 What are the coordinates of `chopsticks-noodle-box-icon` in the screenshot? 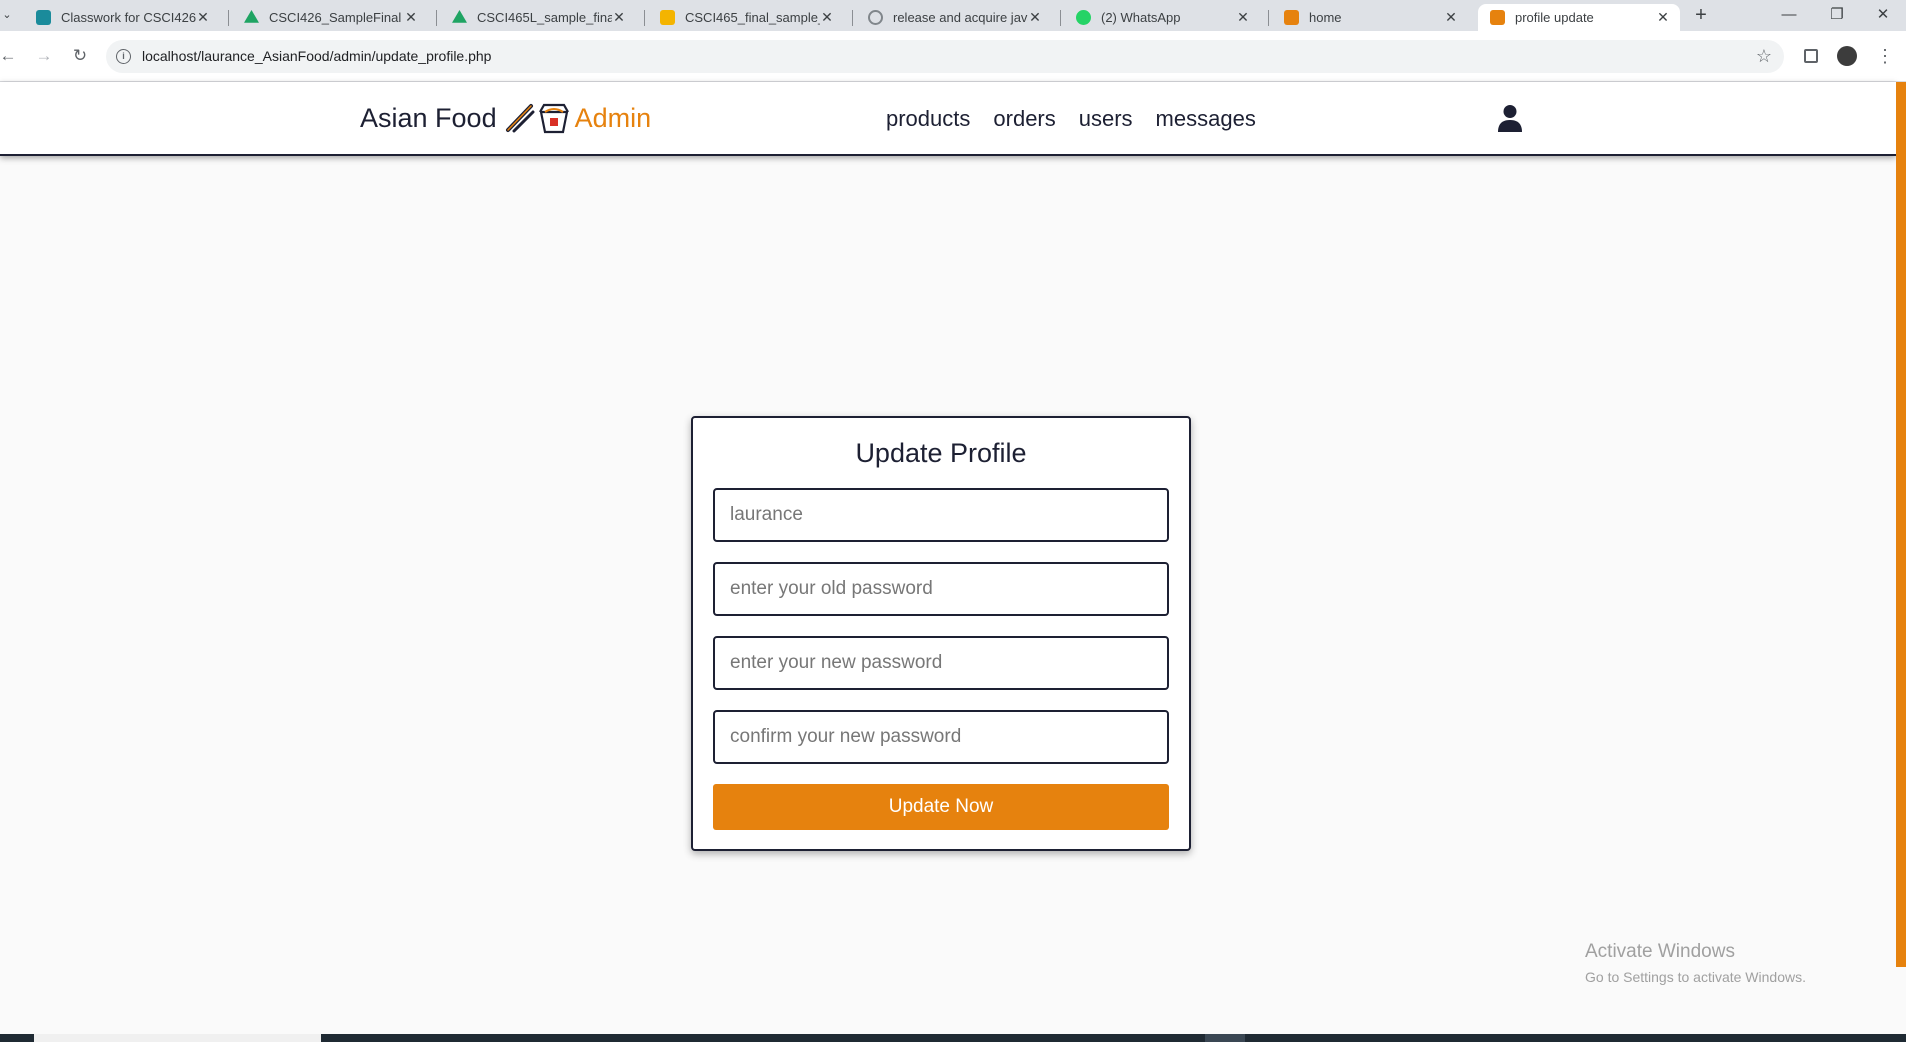 It's located at (536, 118).